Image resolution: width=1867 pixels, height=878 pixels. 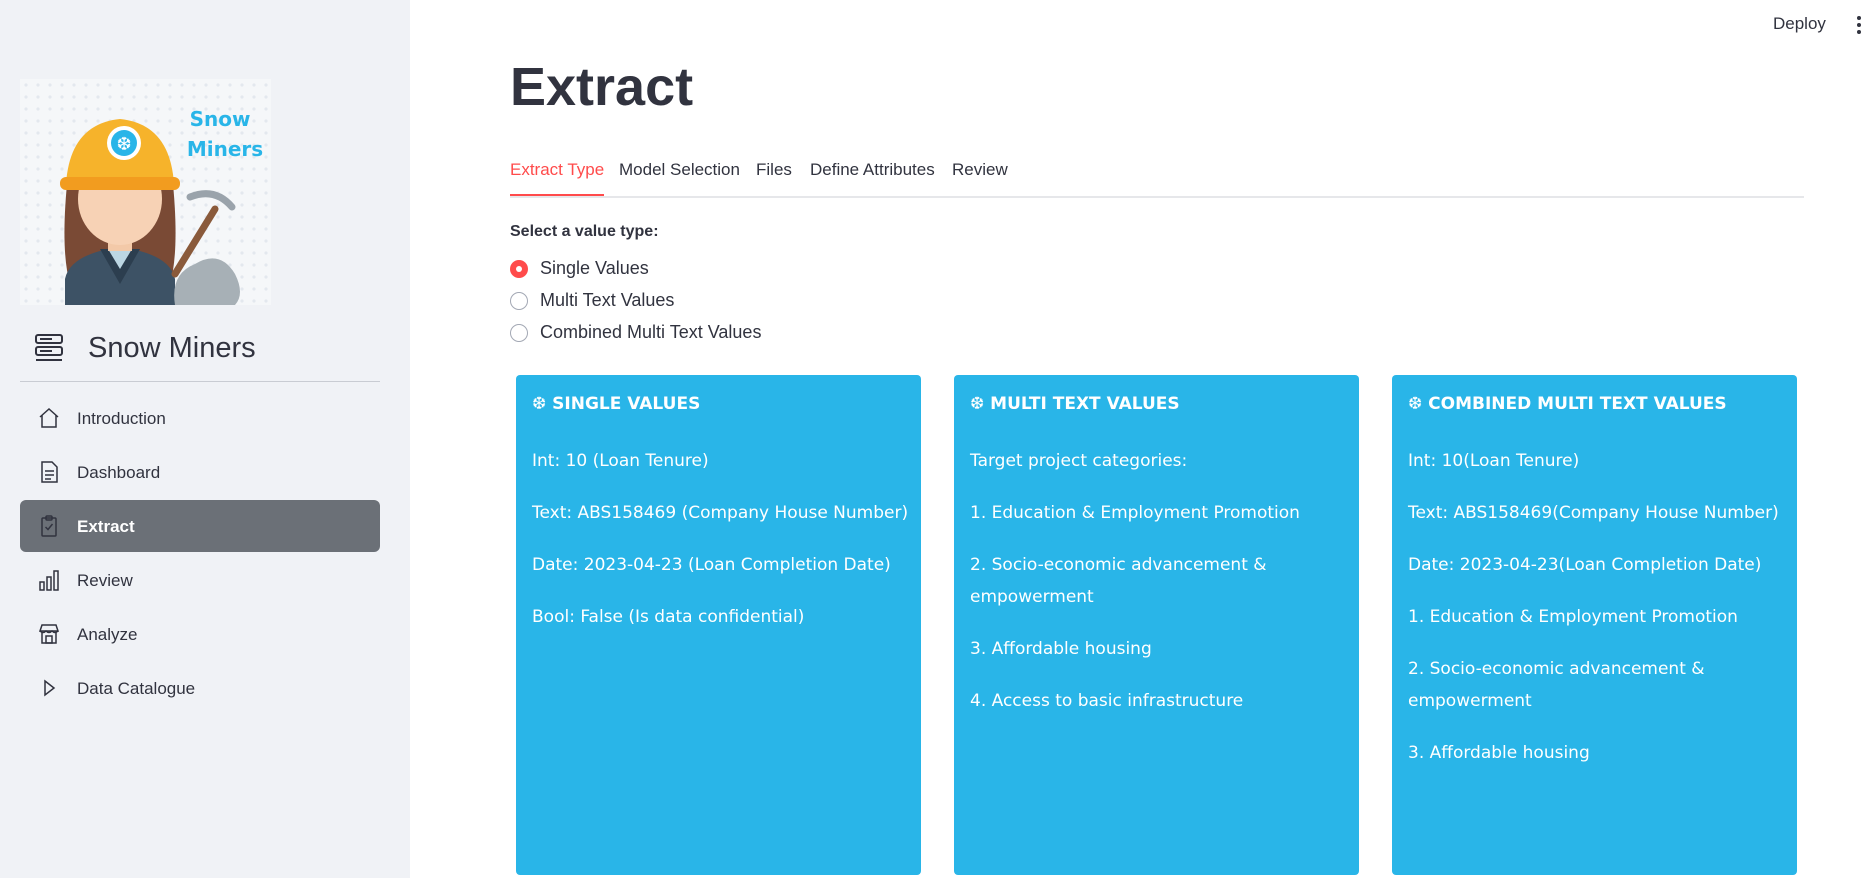 What do you see at coordinates (200, 418) in the screenshot?
I see `sidebar-item-introduction: Introduction` at bounding box center [200, 418].